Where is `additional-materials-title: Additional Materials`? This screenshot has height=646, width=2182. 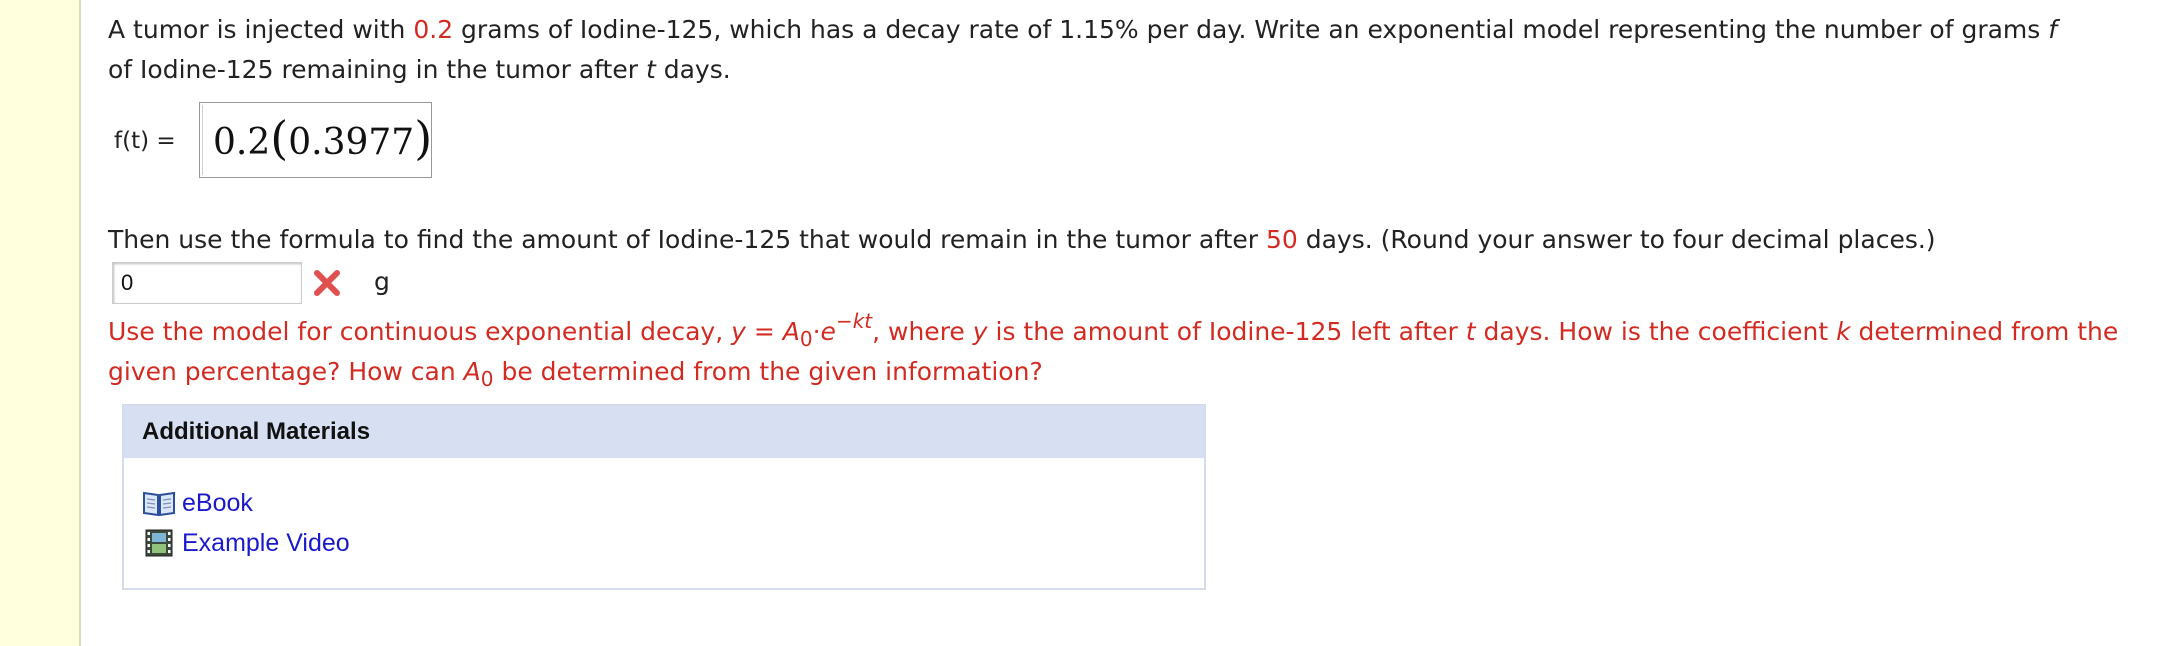 additional-materials-title: Additional Materials is located at coordinates (664, 432).